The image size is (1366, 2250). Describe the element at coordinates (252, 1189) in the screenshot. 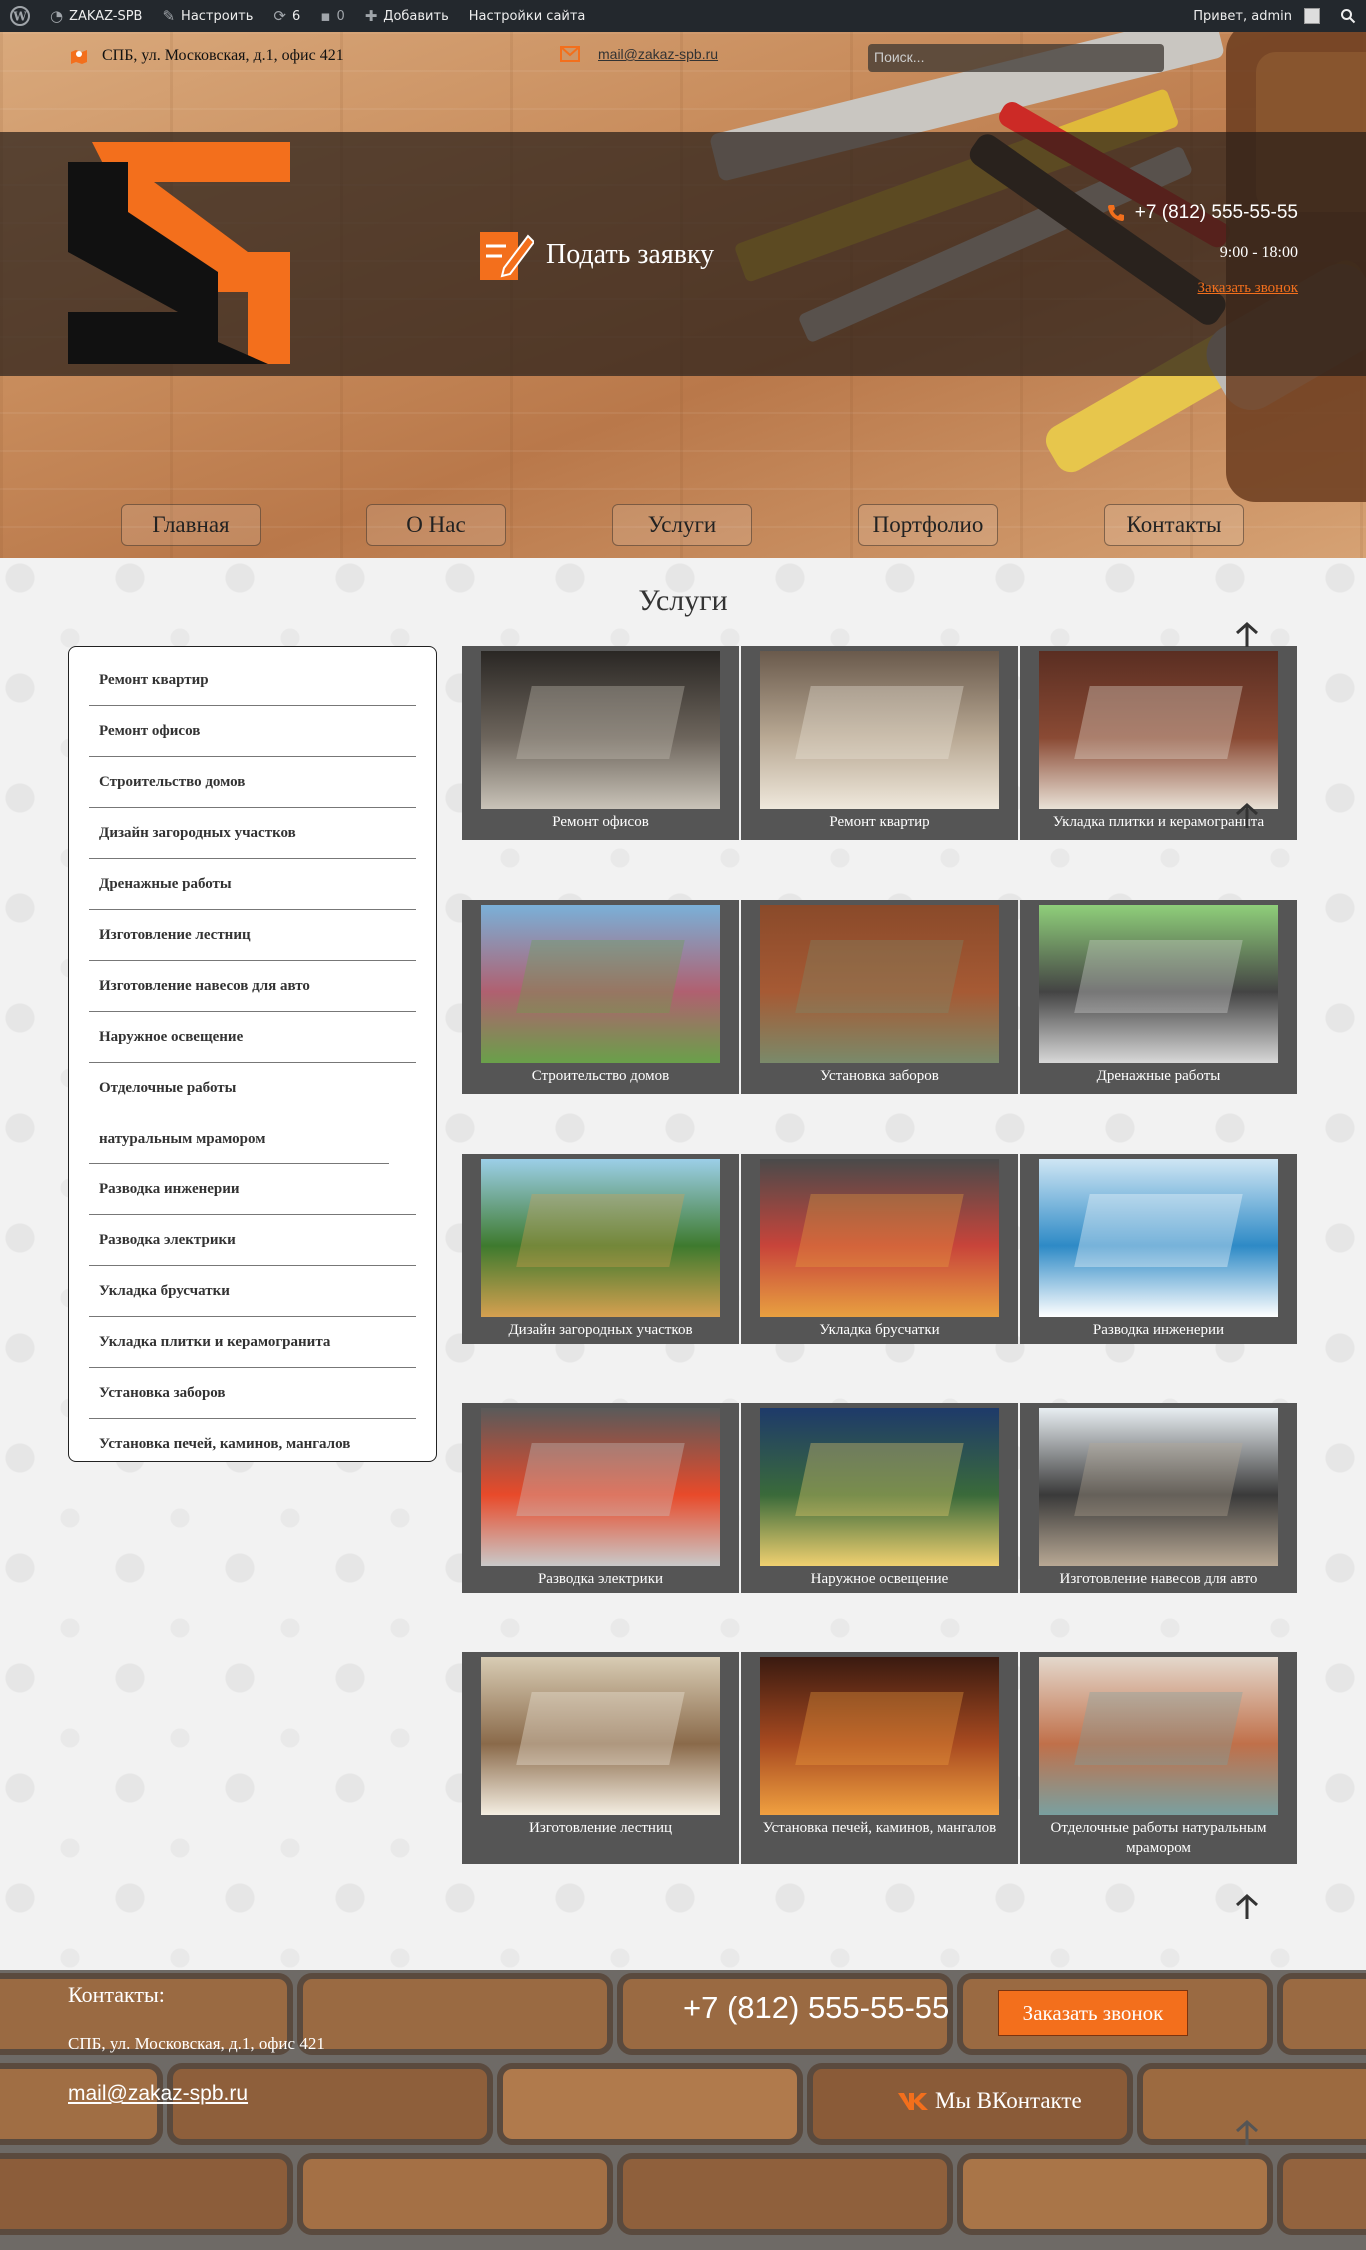

I see `sidebar-item: Разводка инженерии` at that location.